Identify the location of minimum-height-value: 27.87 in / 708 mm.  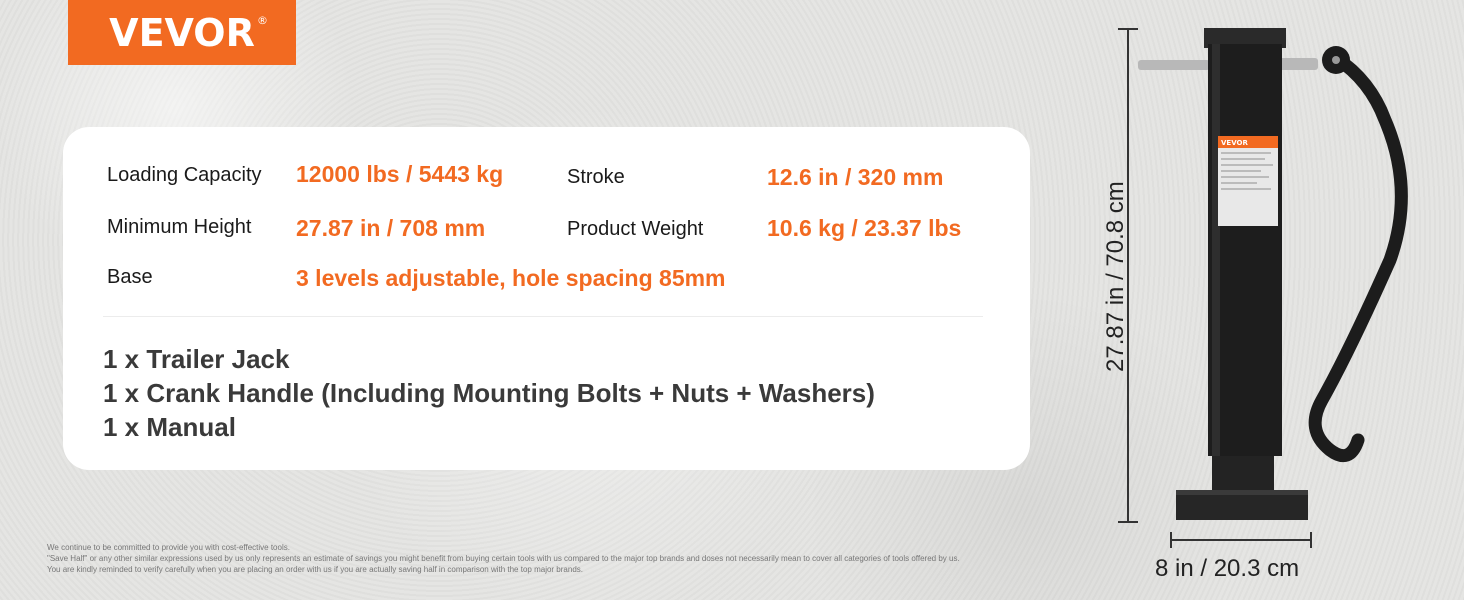
(391, 228).